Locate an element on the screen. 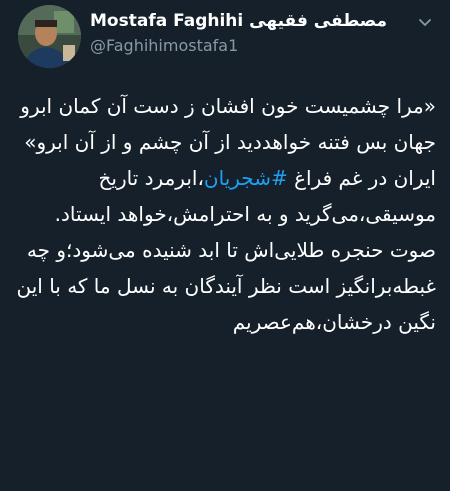 The image size is (450, 491). tweet-paragraph-1: «مرا چشمیست خون افشان ز دست آن کمان ابرو is located at coordinates (228, 106).